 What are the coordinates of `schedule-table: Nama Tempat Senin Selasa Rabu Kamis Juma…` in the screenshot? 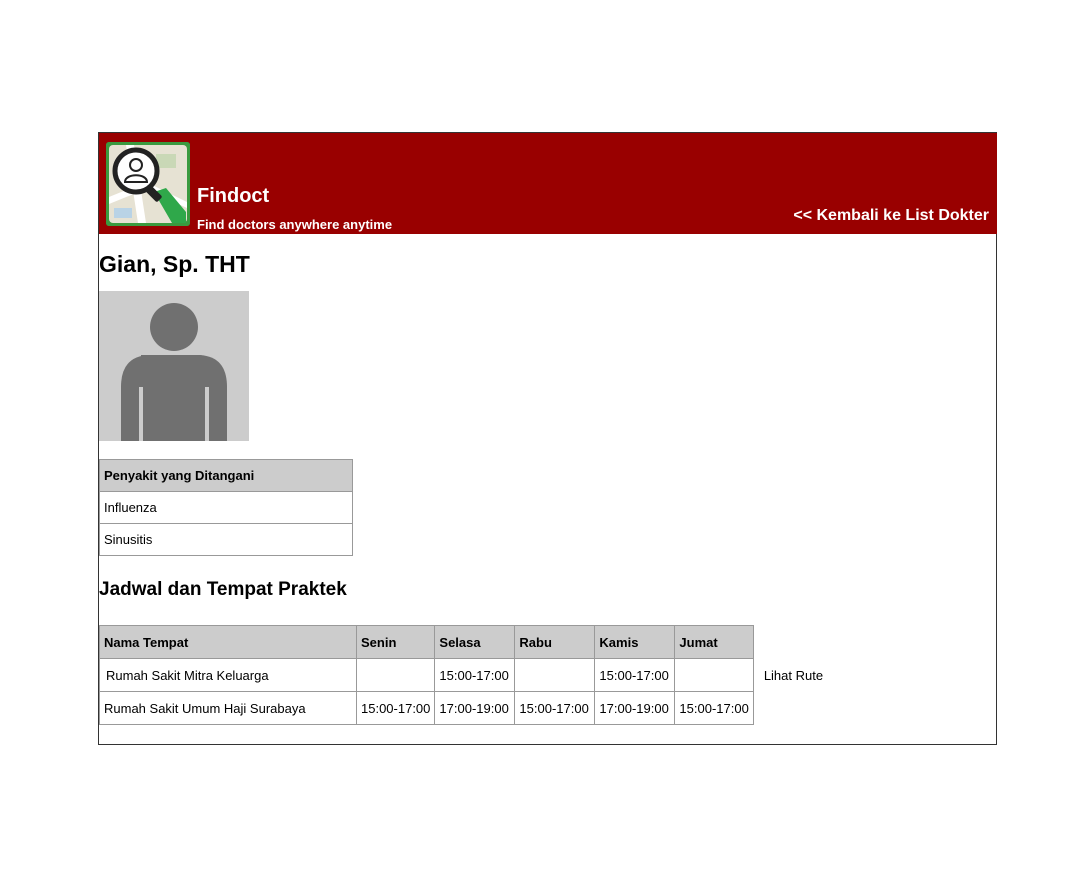 It's located at (466, 675).